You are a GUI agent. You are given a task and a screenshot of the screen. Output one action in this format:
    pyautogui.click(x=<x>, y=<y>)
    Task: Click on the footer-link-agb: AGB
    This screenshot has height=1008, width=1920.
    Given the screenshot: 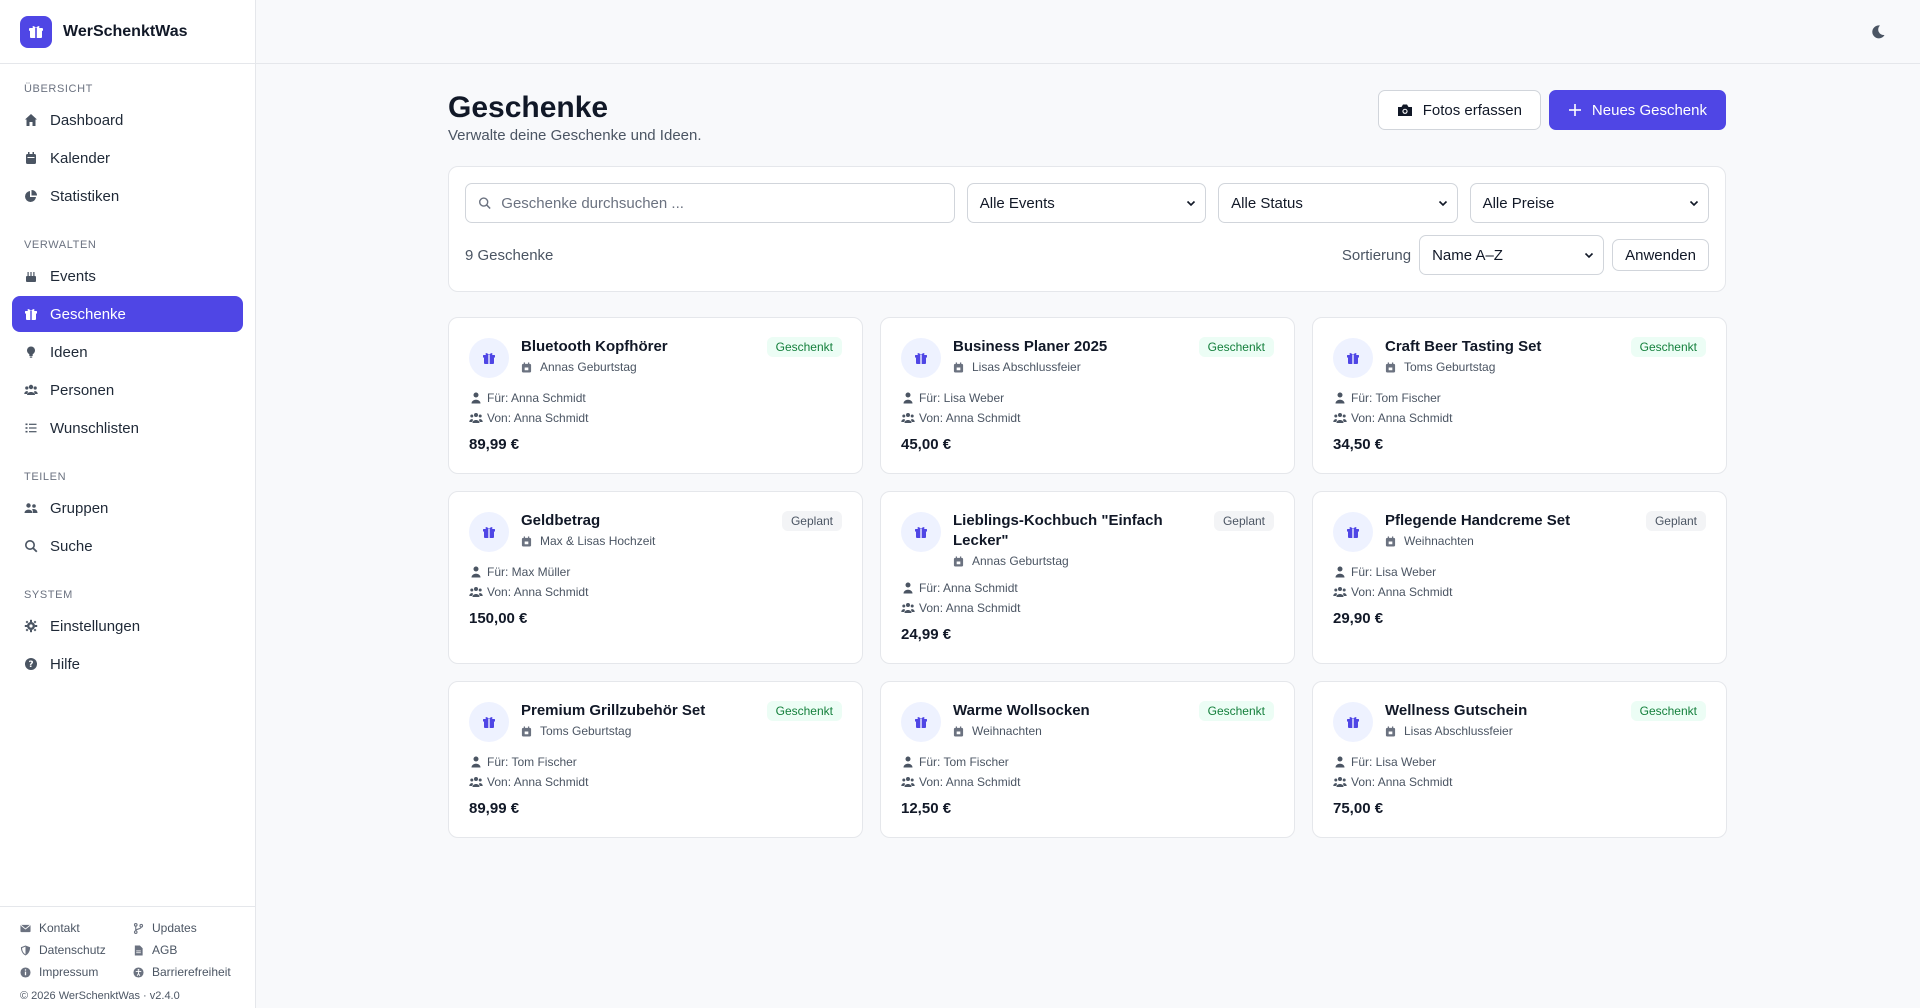 What is the action you would take?
    pyautogui.click(x=193, y=950)
    